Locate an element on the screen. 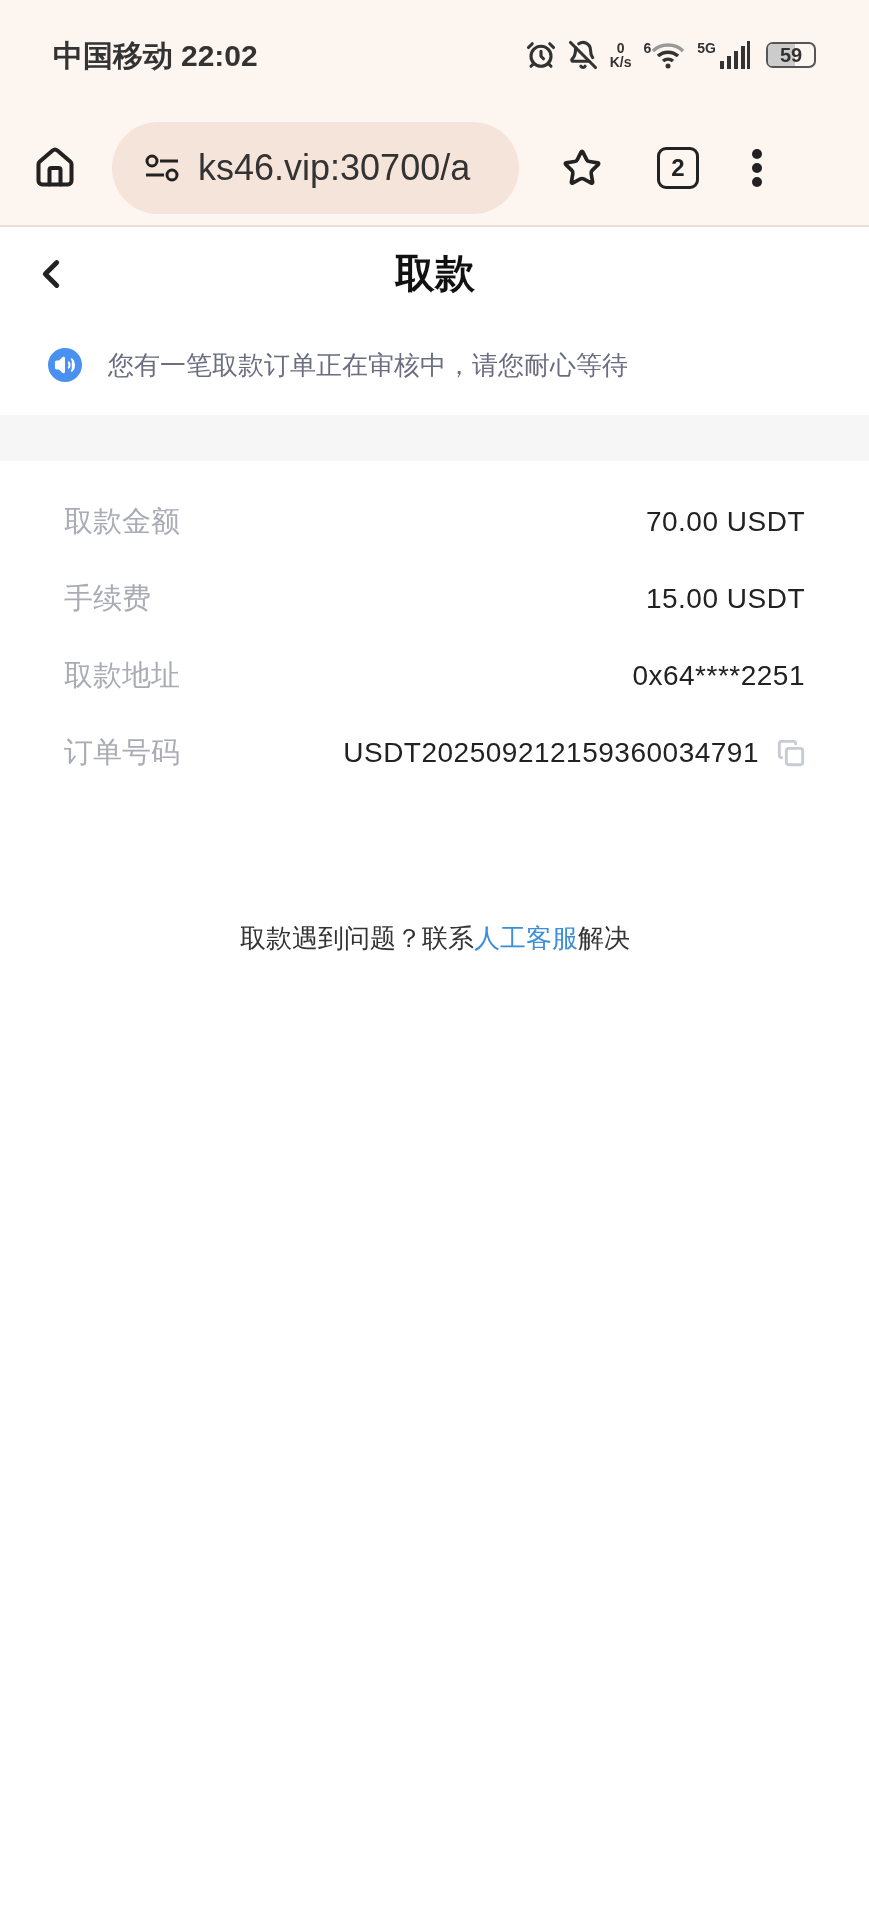  address-bar: ks46.vip:30700/a is located at coordinates (315, 167).